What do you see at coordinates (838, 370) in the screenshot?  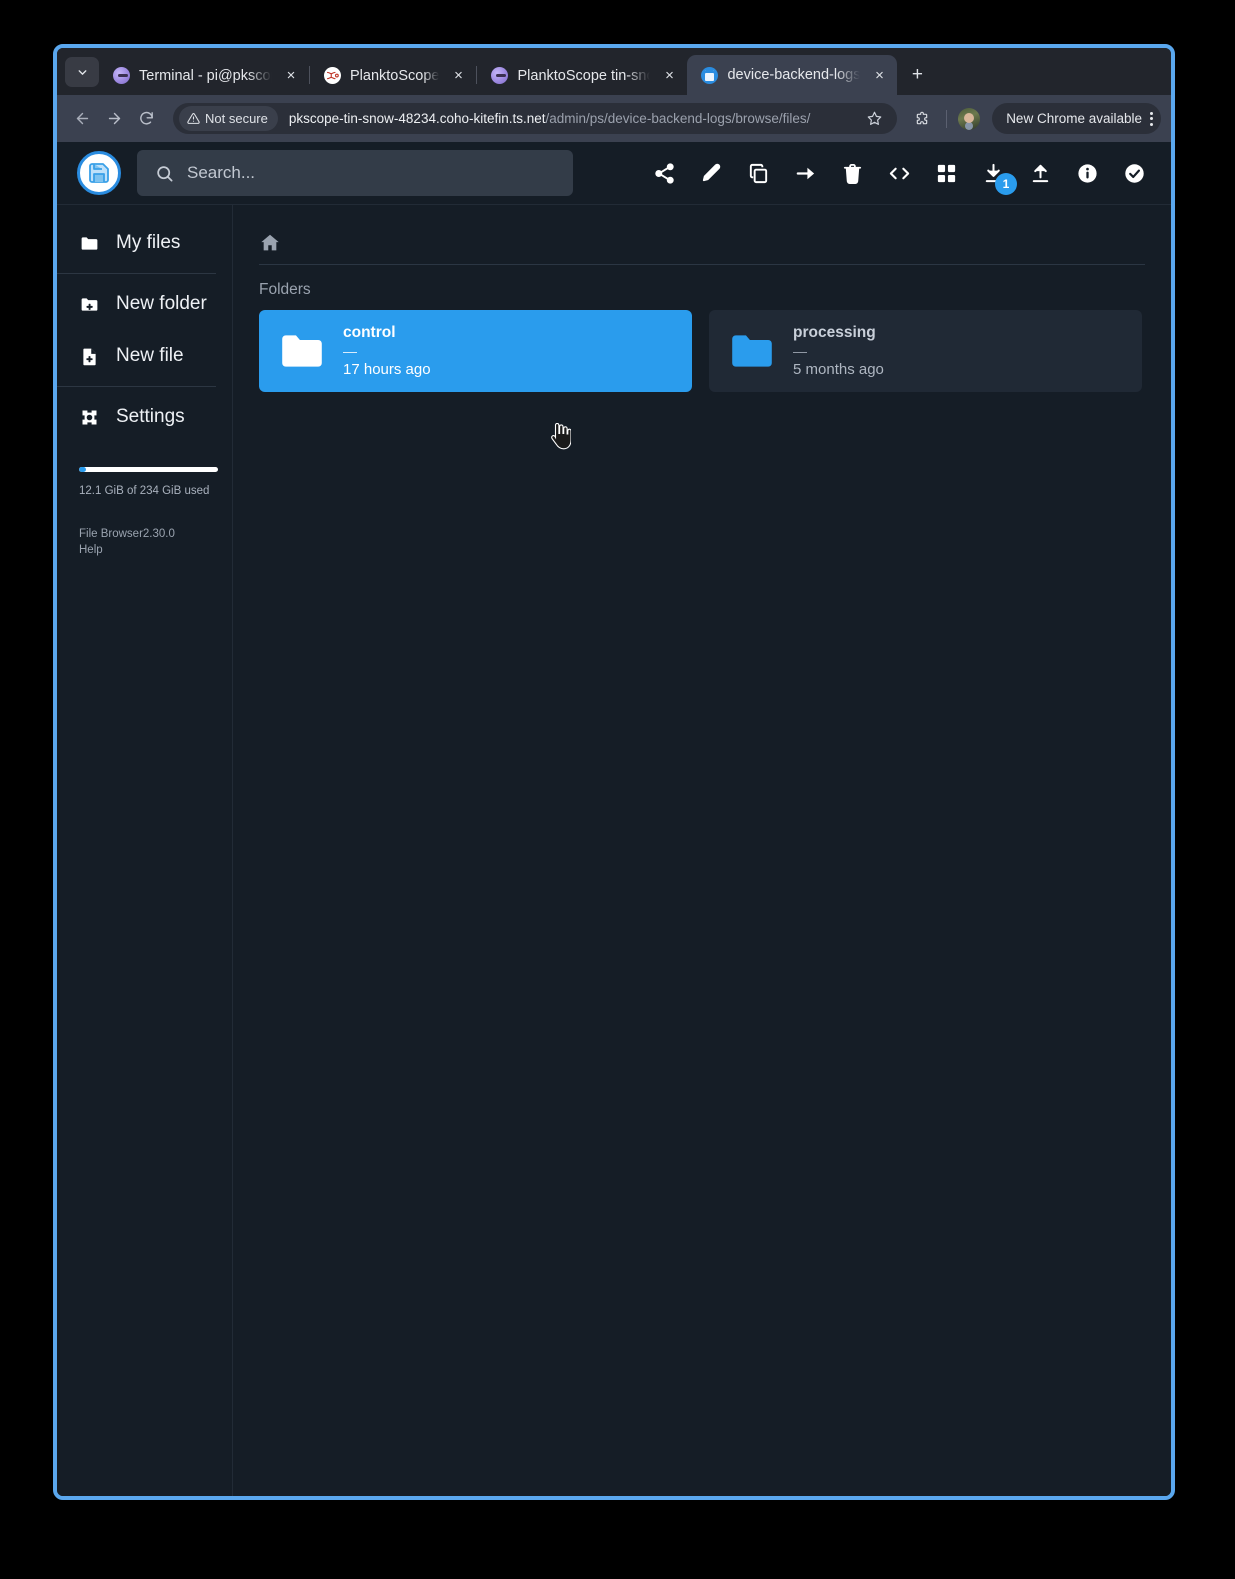 I see `folder-modified: 5 months ago` at bounding box center [838, 370].